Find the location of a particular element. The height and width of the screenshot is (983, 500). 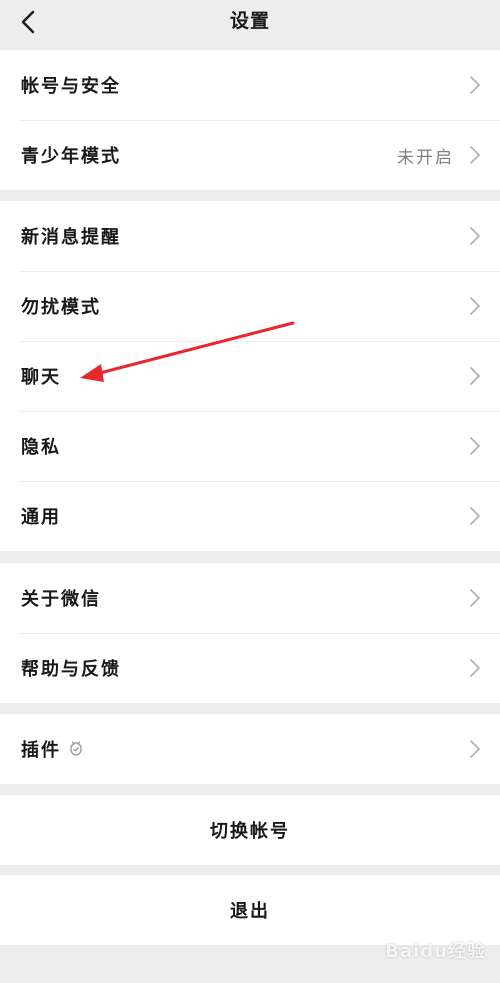

settings-item-label: 帮助与反馈 is located at coordinates (71, 669).